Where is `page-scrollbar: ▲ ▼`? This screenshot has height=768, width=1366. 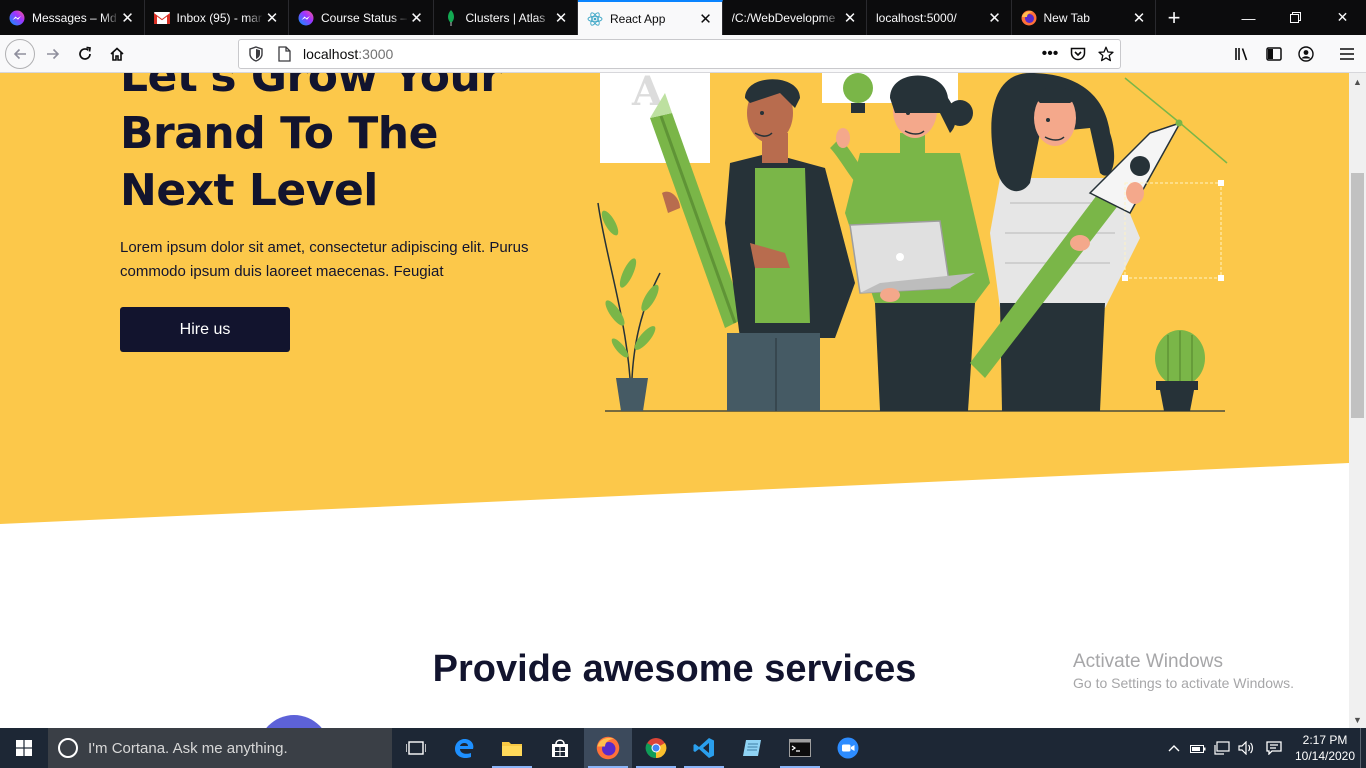 page-scrollbar: ▲ ▼ is located at coordinates (1357, 400).